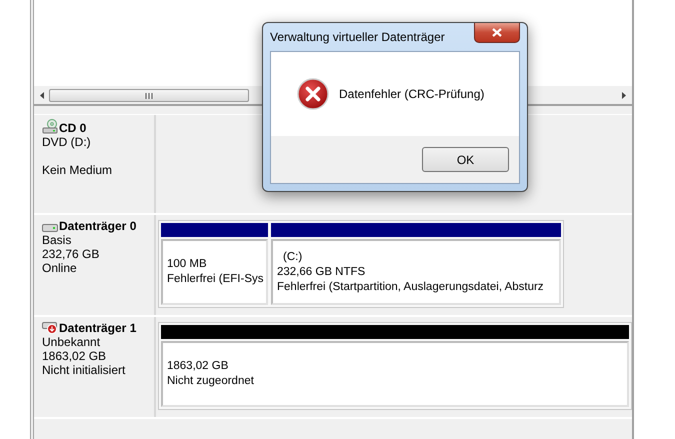 The height and width of the screenshot is (439, 675). I want to click on dialog-title: Verwaltung virtueller Datenträger, so click(357, 37).